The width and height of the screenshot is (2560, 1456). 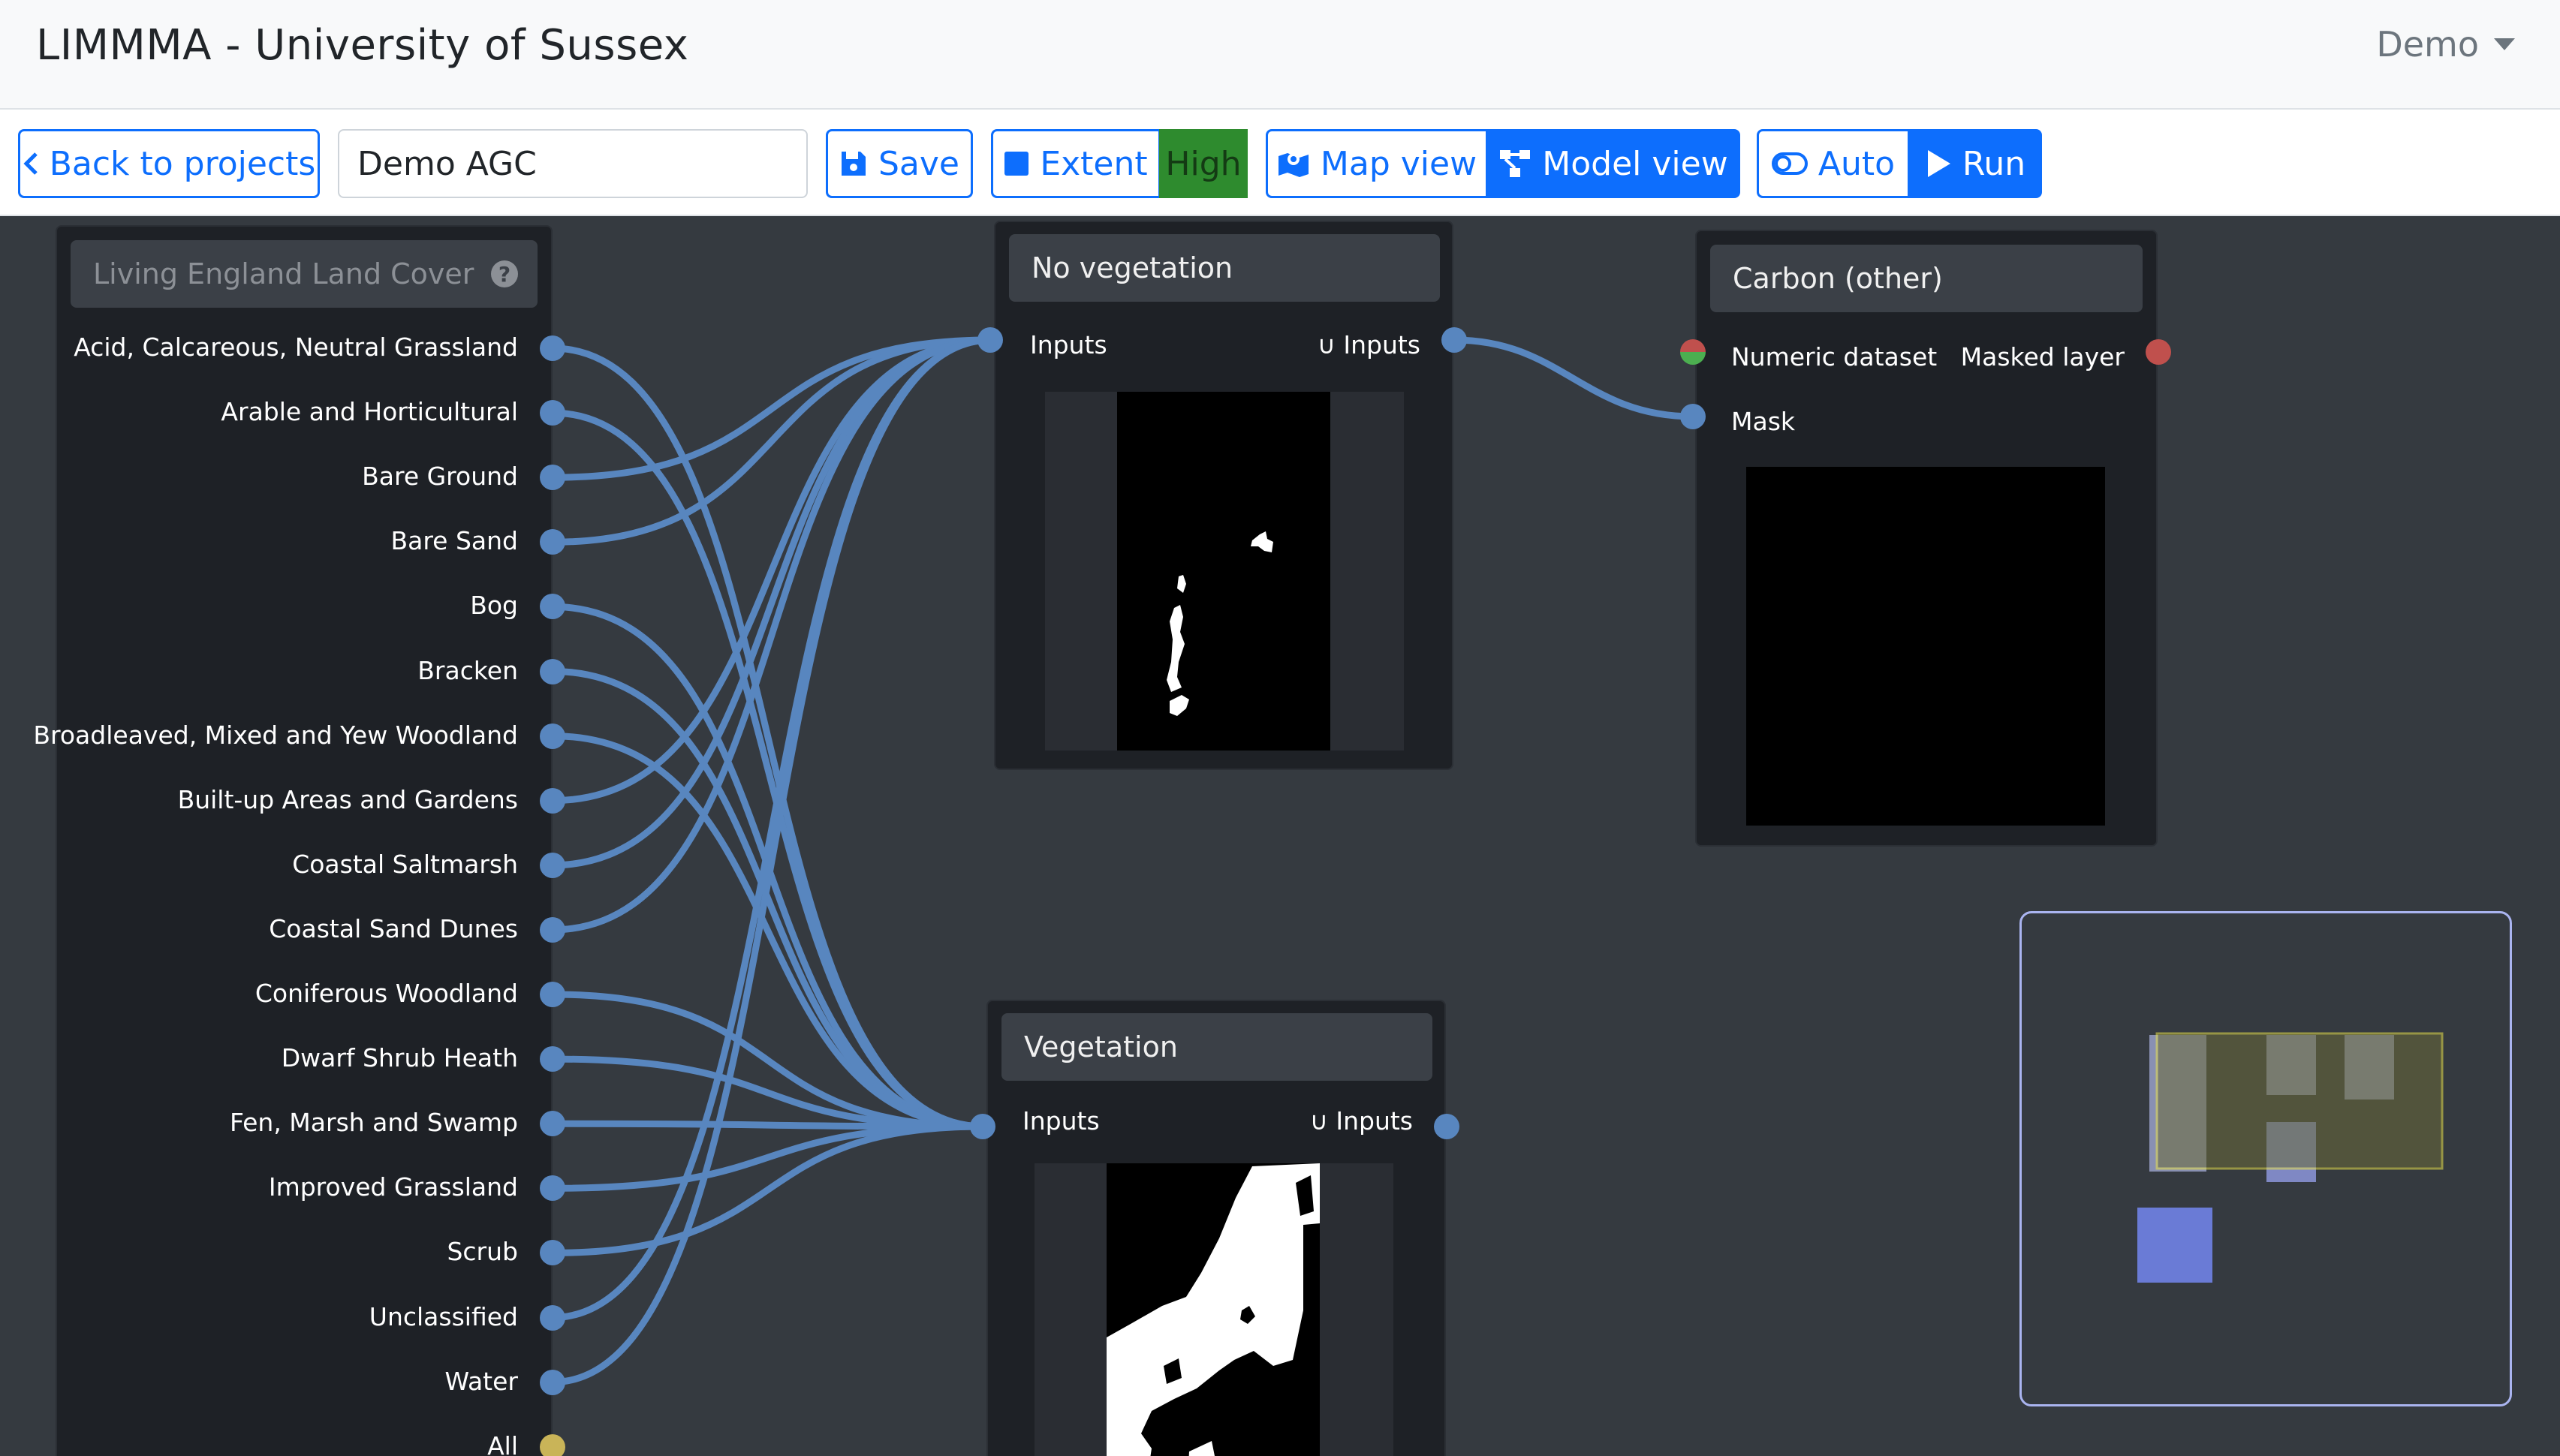 I want to click on run-label: Run, so click(x=1994, y=163).